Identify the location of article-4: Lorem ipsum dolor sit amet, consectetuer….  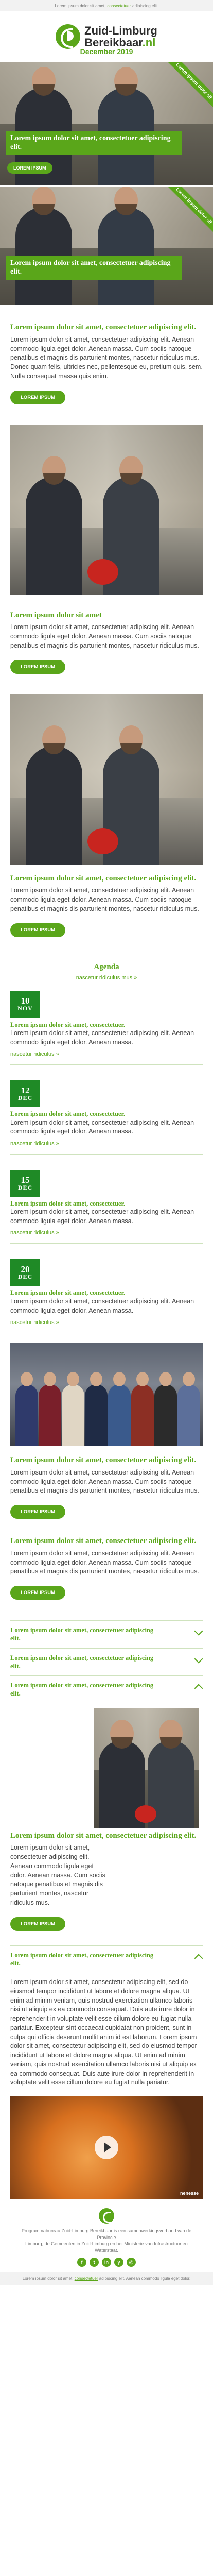
(106, 1487).